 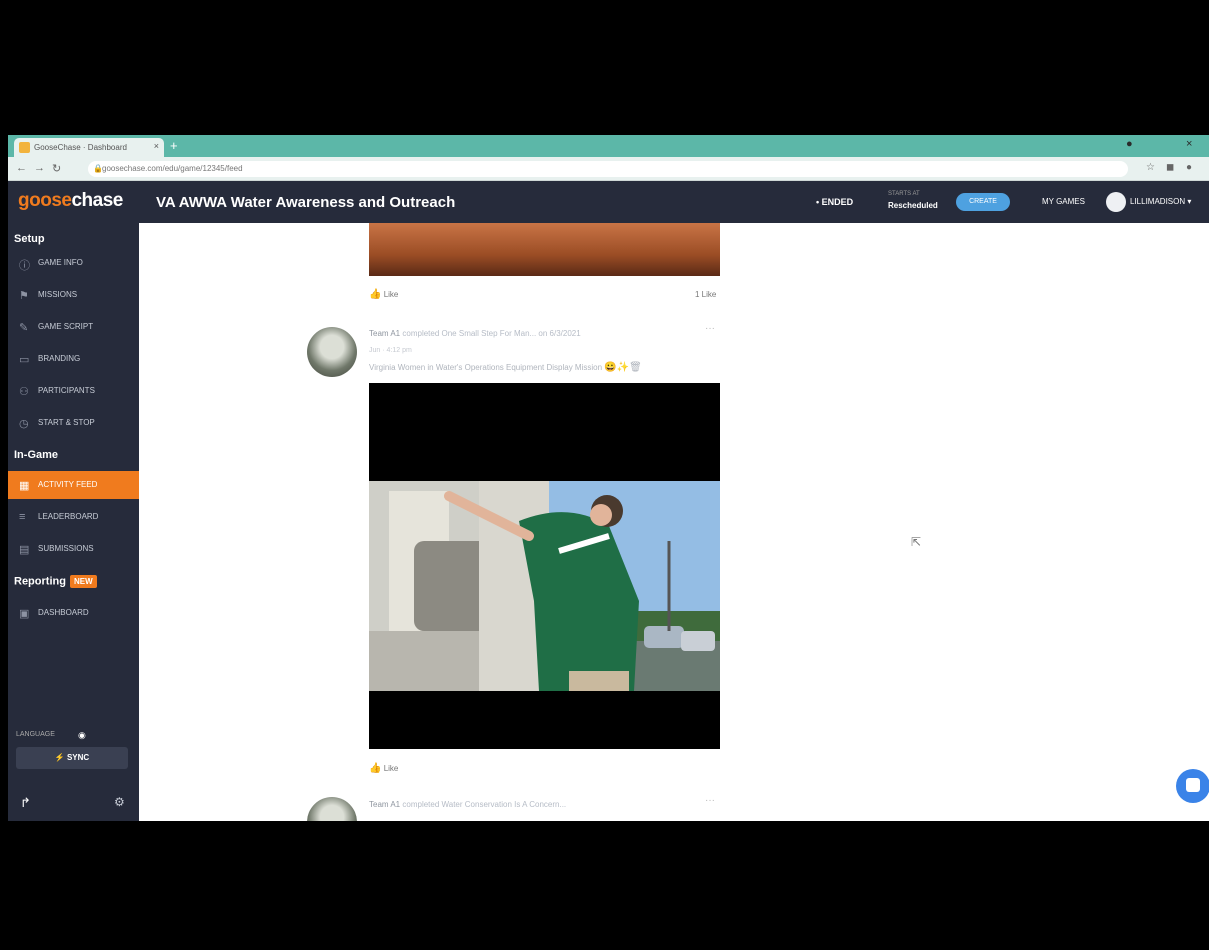 I want to click on lock-icon: 🔒, so click(x=98, y=168).